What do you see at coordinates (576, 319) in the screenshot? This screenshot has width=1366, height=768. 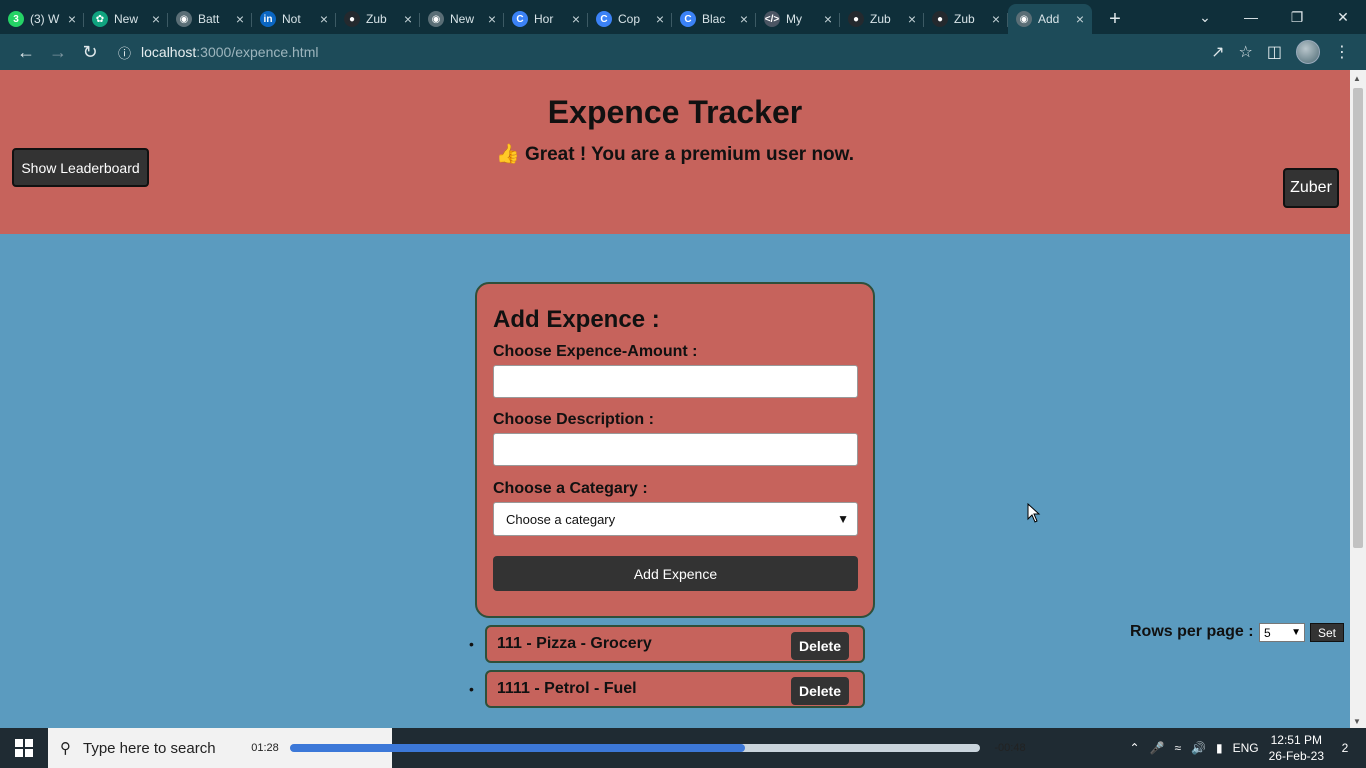 I see `form-title: Add Expence :` at bounding box center [576, 319].